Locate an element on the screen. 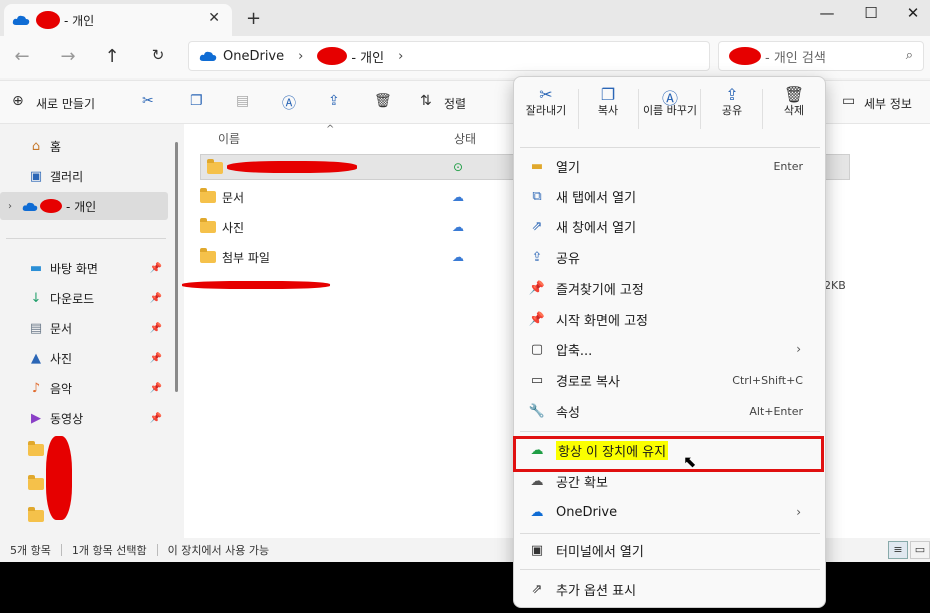 The height and width of the screenshot is (613, 930). column-header-name: 이름 is located at coordinates (229, 138).